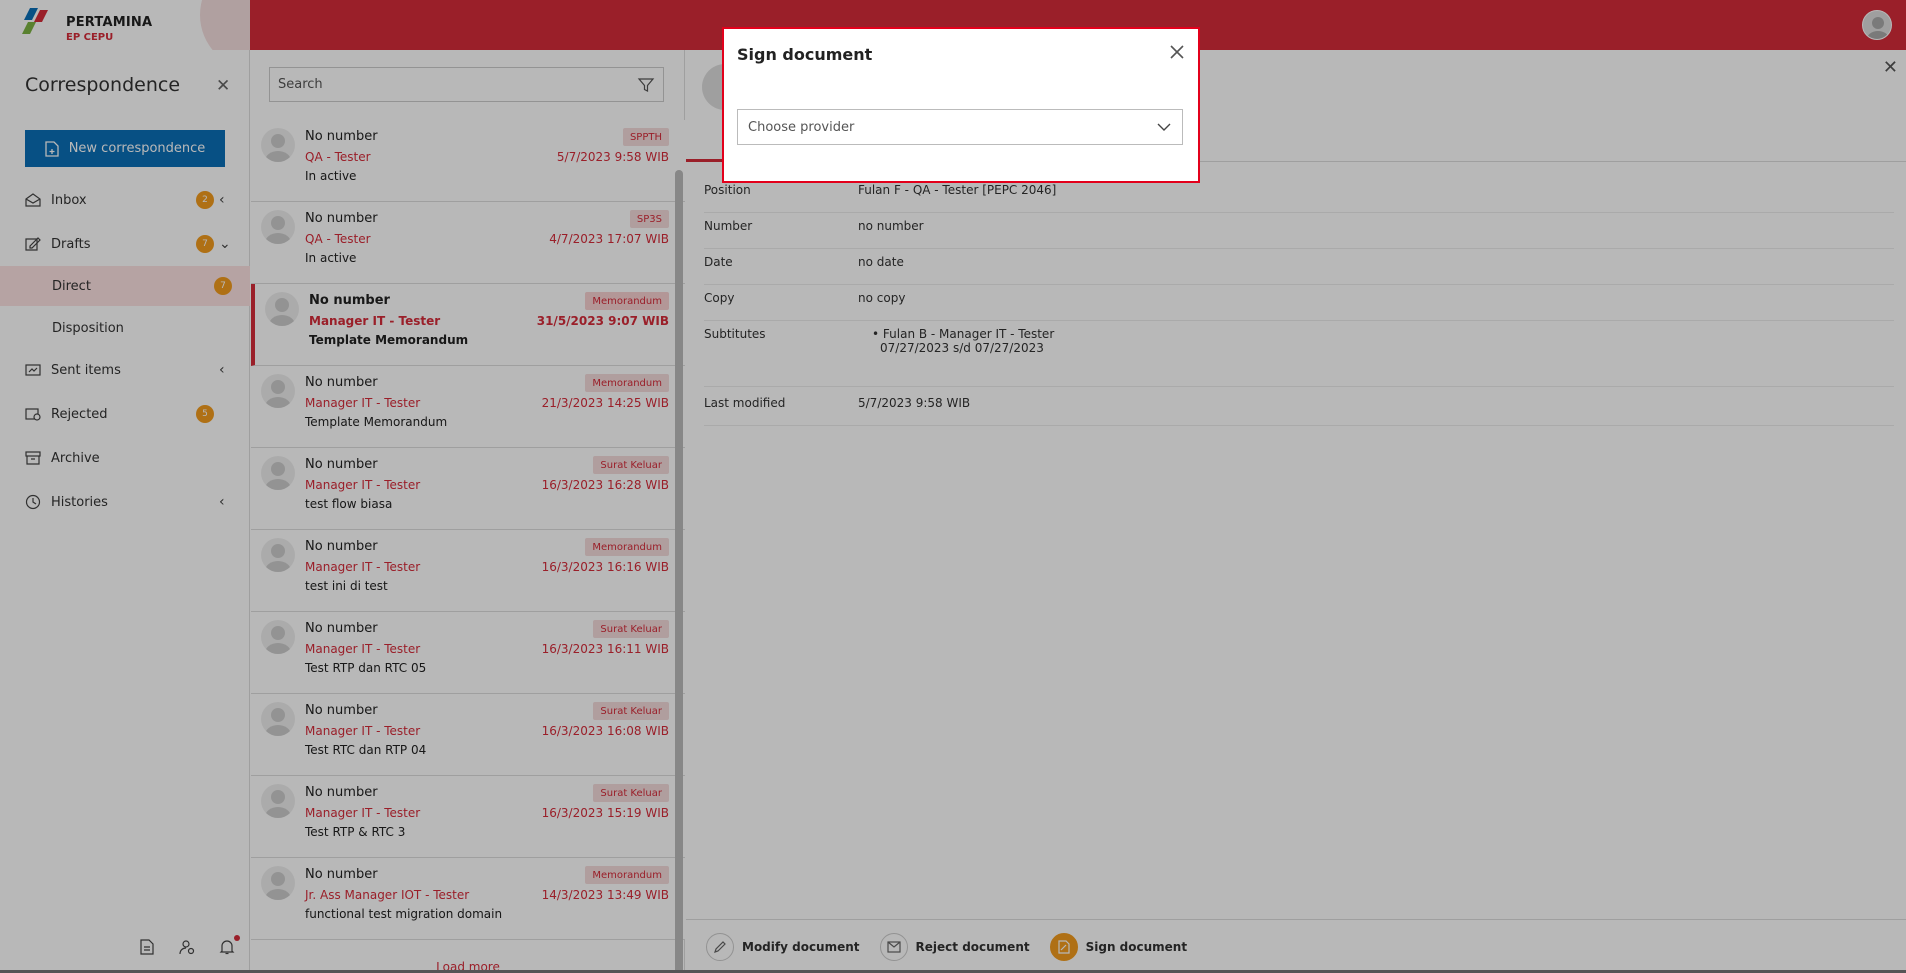 This screenshot has height=973, width=1906. Describe the element at coordinates (961, 105) in the screenshot. I see `sign-document-dialog: Sign document Choose provider` at that location.